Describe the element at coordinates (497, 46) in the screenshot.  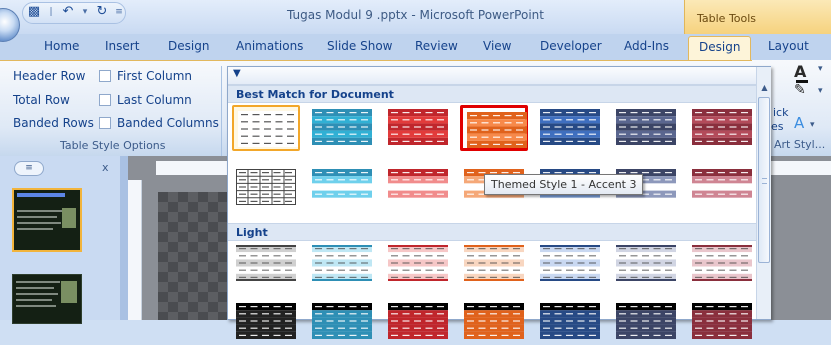
I see `tab-view: View` at that location.